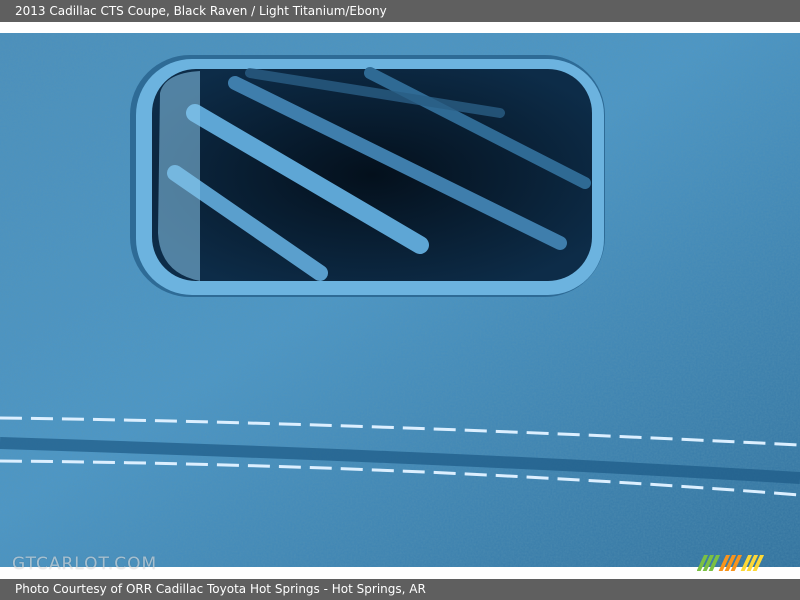  I want to click on watermark: GTCARLOT.COM, so click(85, 564).